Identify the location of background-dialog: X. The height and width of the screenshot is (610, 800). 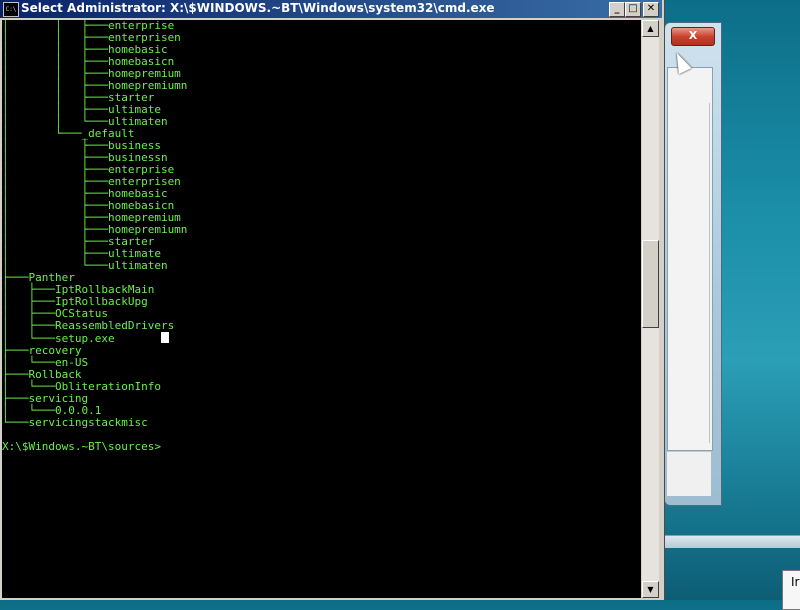
(693, 264).